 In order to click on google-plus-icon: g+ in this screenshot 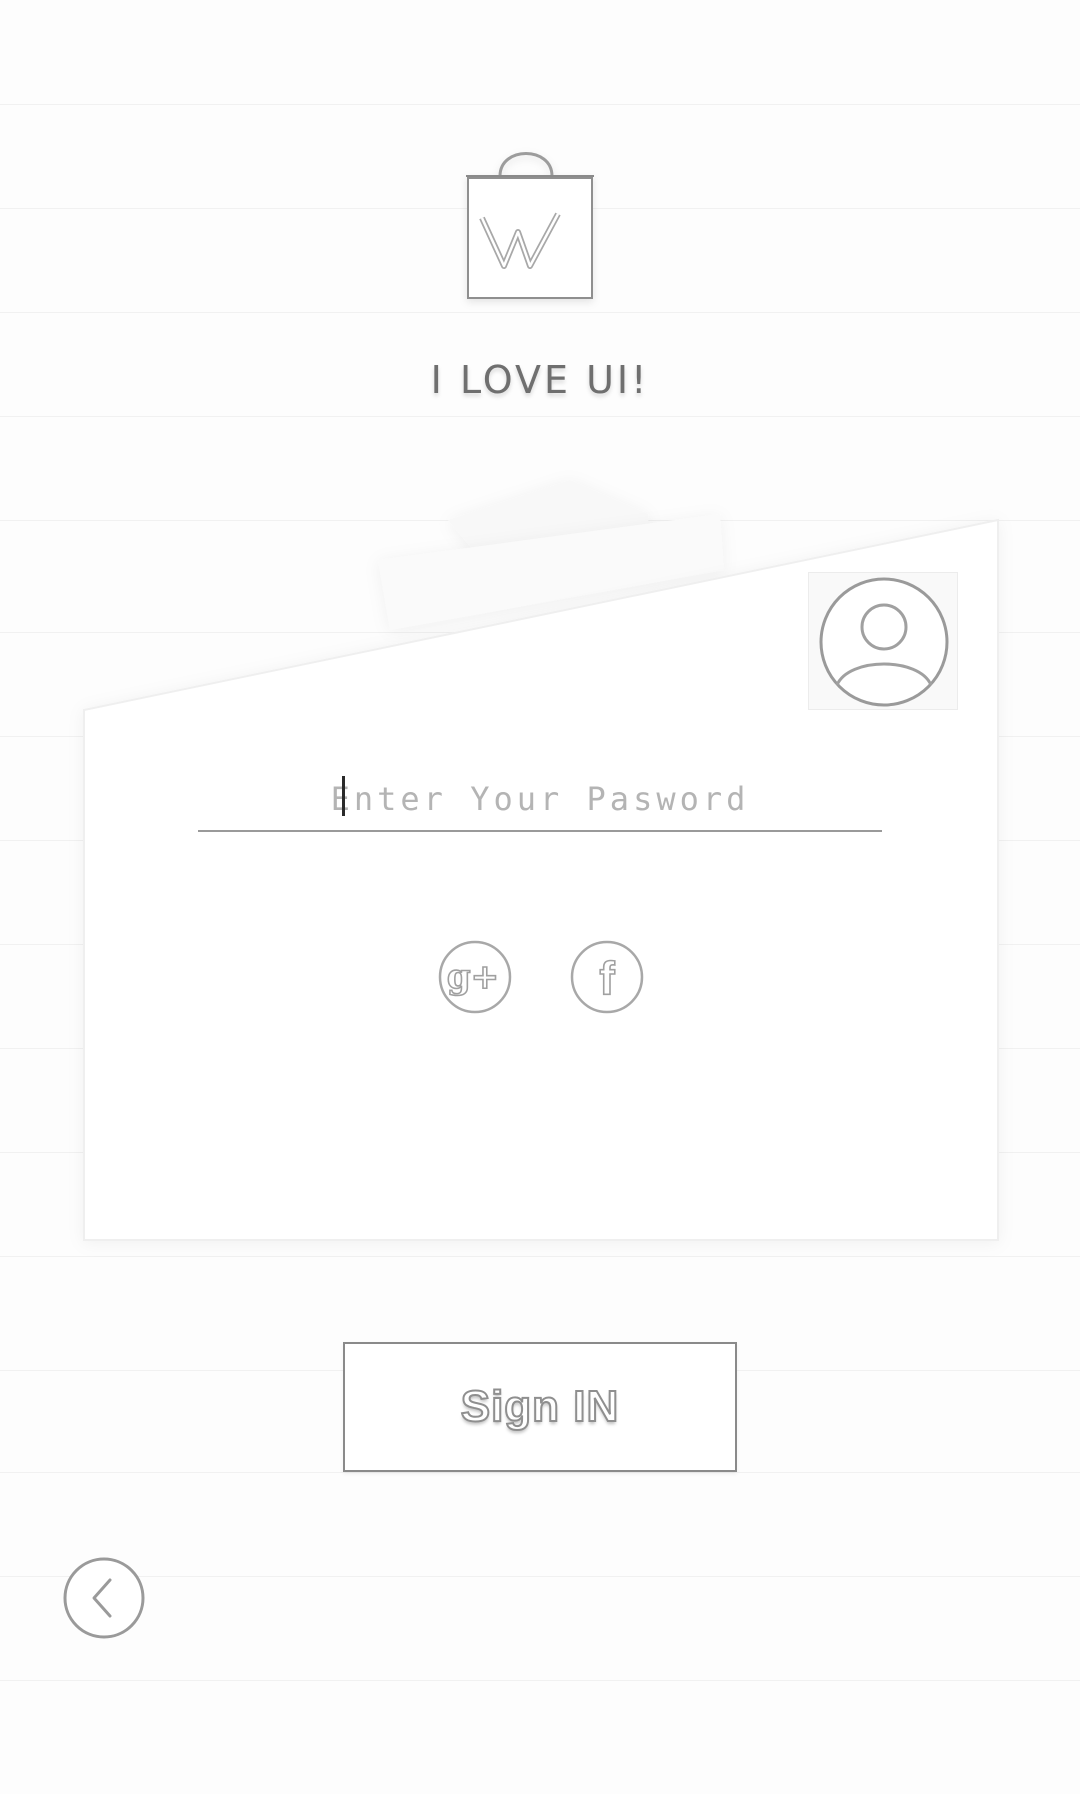, I will do `click(475, 977)`.